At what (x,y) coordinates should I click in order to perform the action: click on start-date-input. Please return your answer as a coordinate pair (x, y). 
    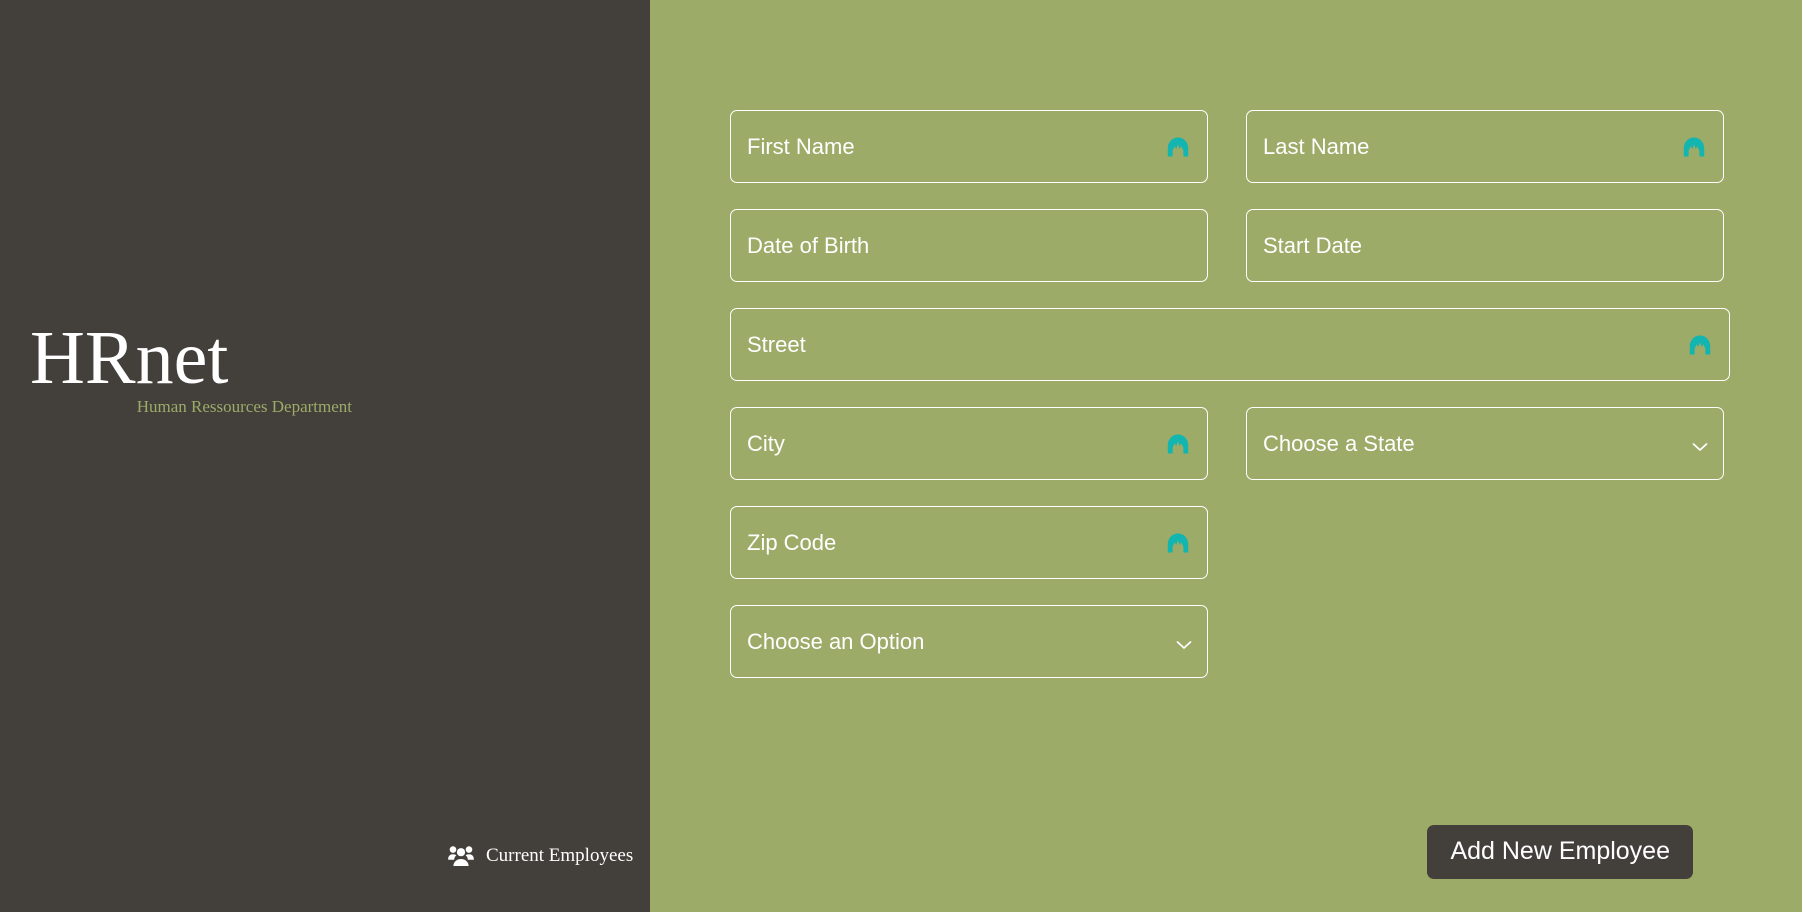
    Looking at the image, I should click on (1485, 245).